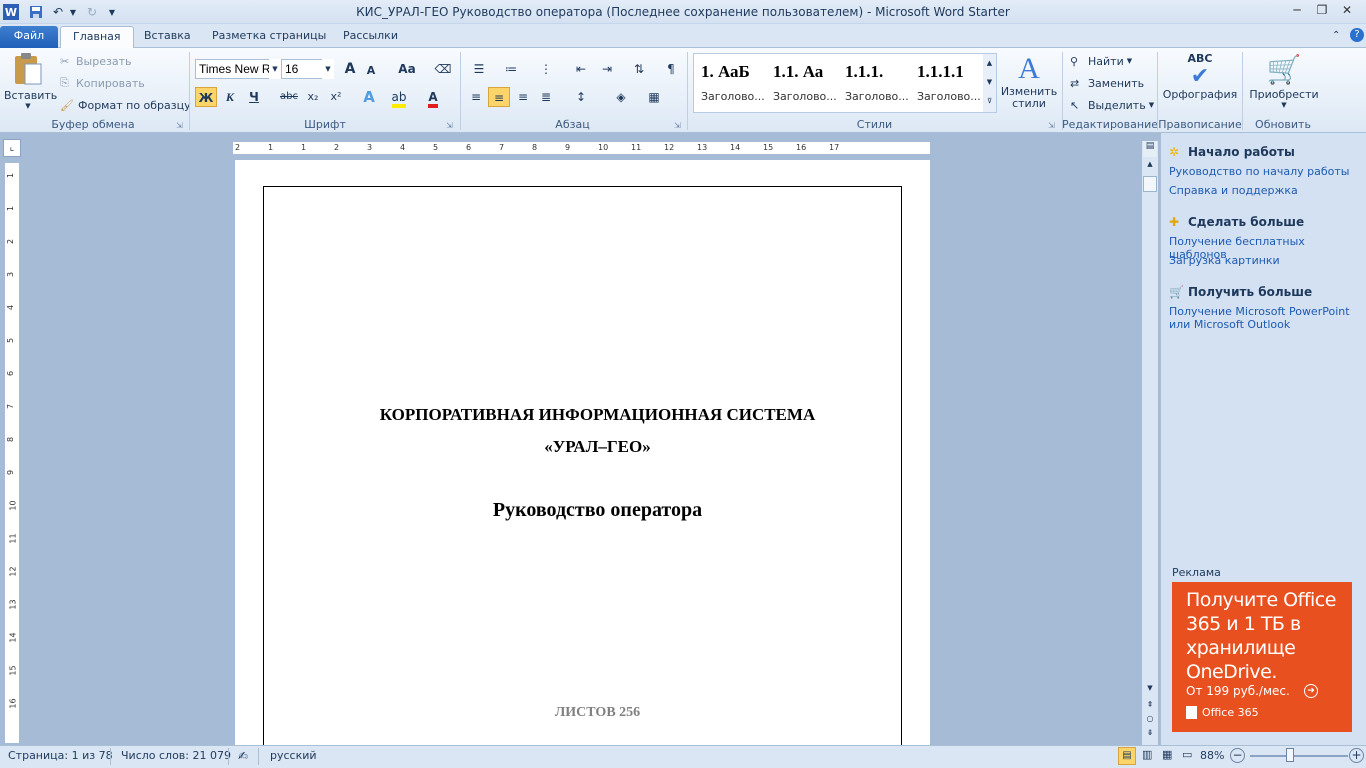  What do you see at coordinates (1237, 755) in the screenshot?
I see `zoom-out-icon: −` at bounding box center [1237, 755].